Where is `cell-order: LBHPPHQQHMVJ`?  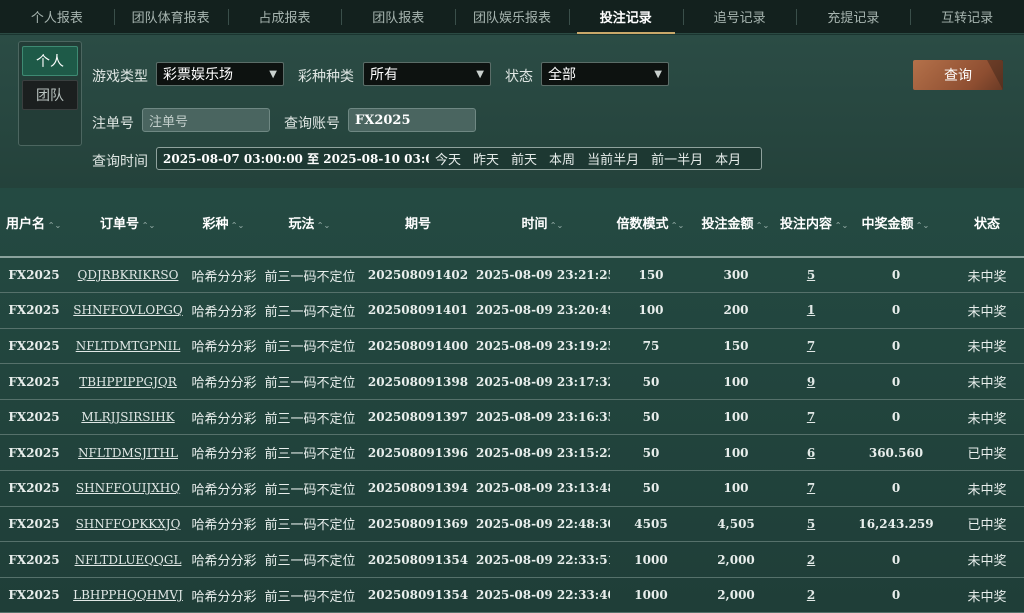
cell-order: LBHPPHQQHMVJ is located at coordinates (128, 595).